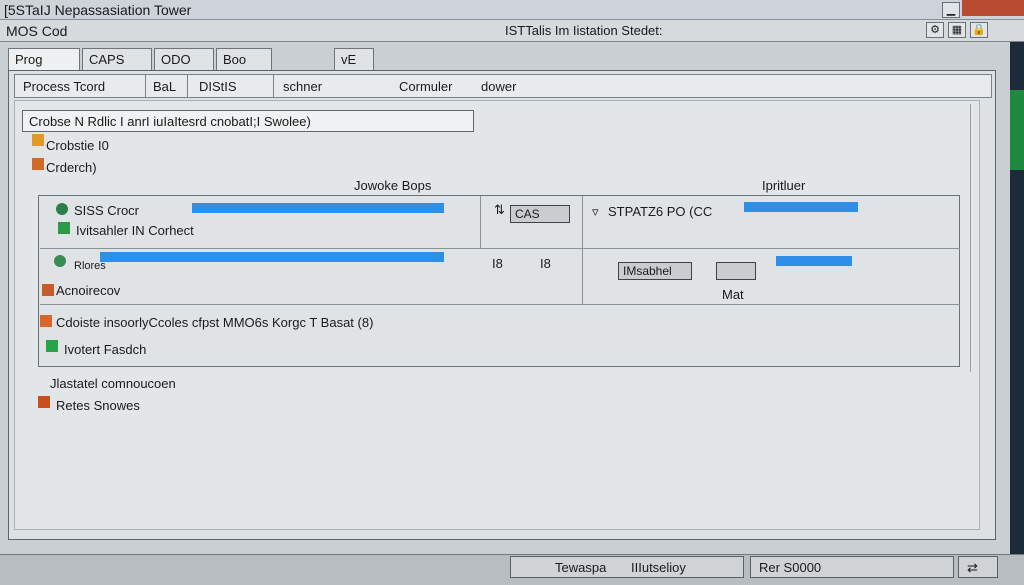 This screenshot has width=1024, height=585. I want to click on tab-ve: vE, so click(354, 59).